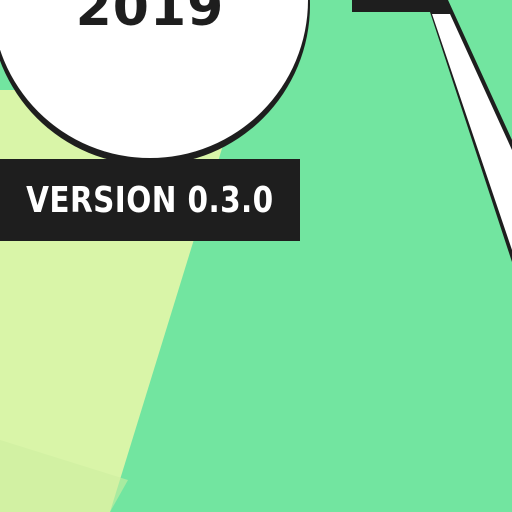  I want to click on version-badge: VERSION 0.3.0, so click(150, 200).